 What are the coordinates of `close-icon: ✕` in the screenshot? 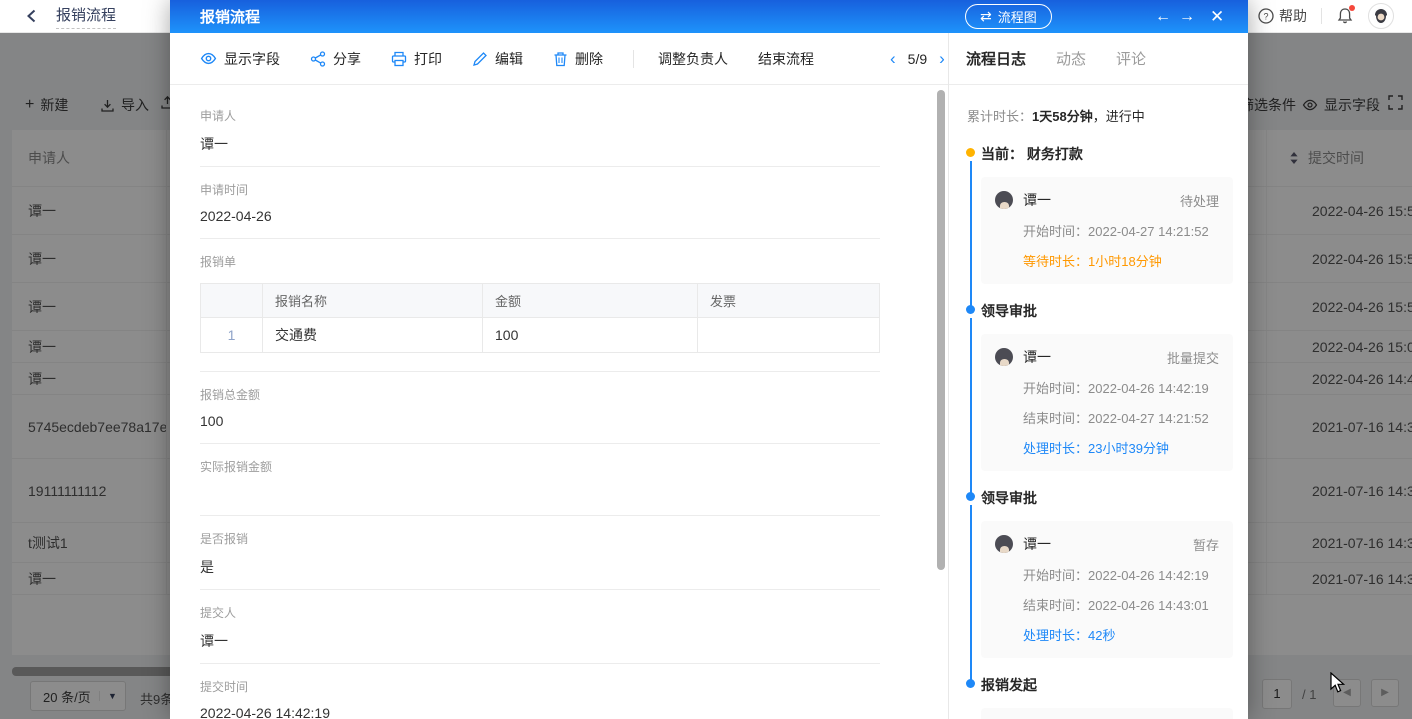 It's located at (1217, 16).